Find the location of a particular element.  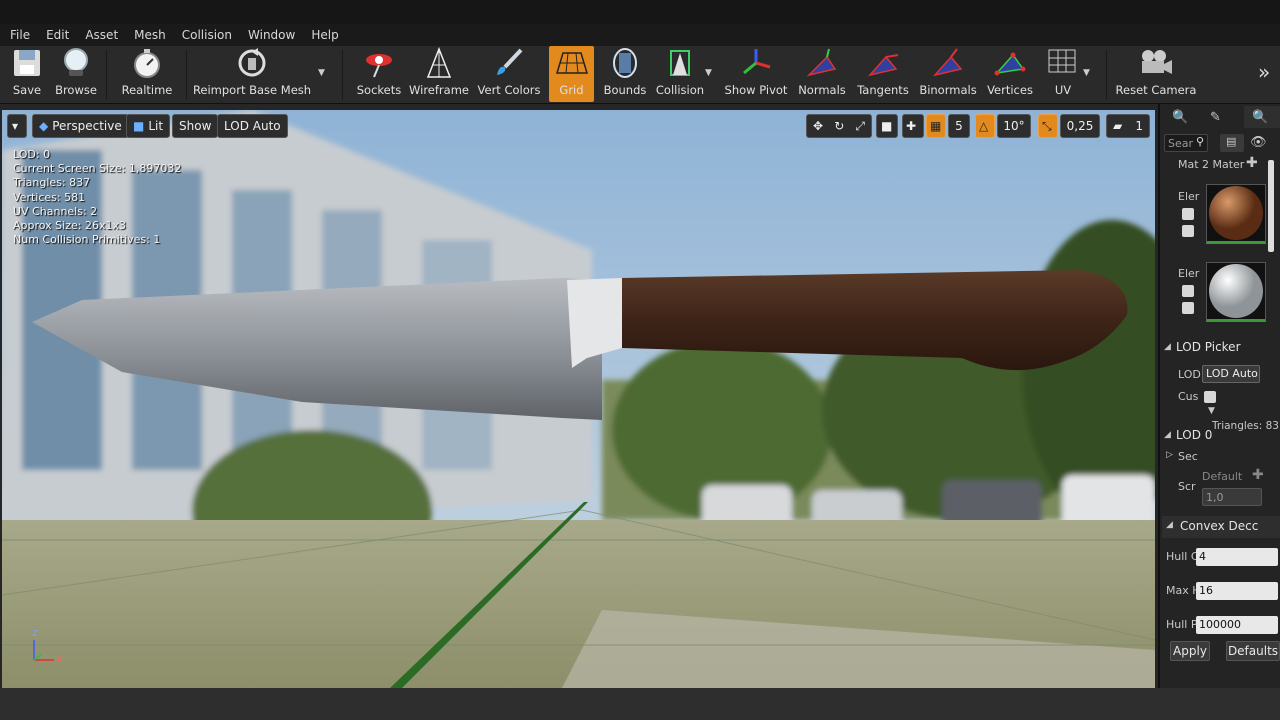

lit-button: ■ Lit is located at coordinates (148, 126).